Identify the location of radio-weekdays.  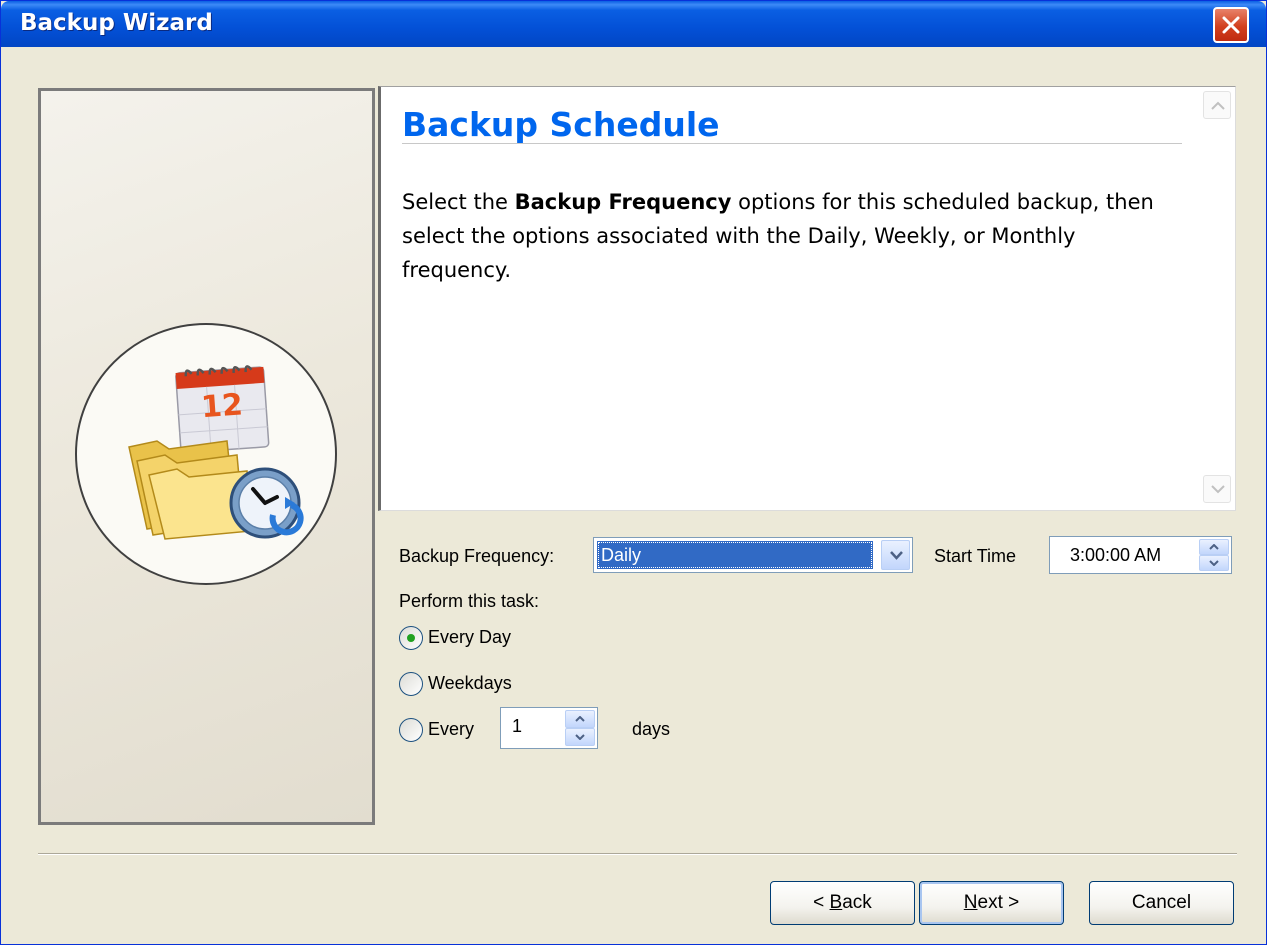
(411, 684).